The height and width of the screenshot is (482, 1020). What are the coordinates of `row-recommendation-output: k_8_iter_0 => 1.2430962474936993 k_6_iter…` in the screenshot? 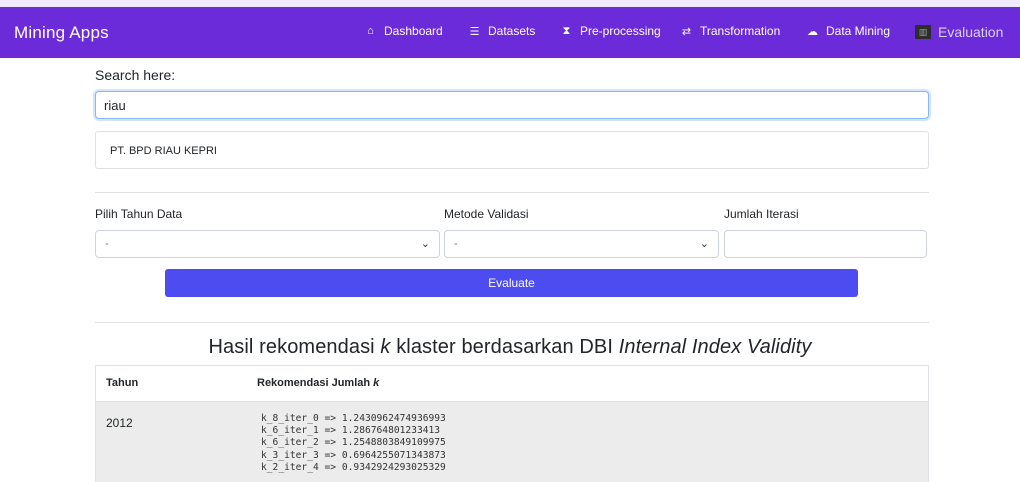 It's located at (353, 443).